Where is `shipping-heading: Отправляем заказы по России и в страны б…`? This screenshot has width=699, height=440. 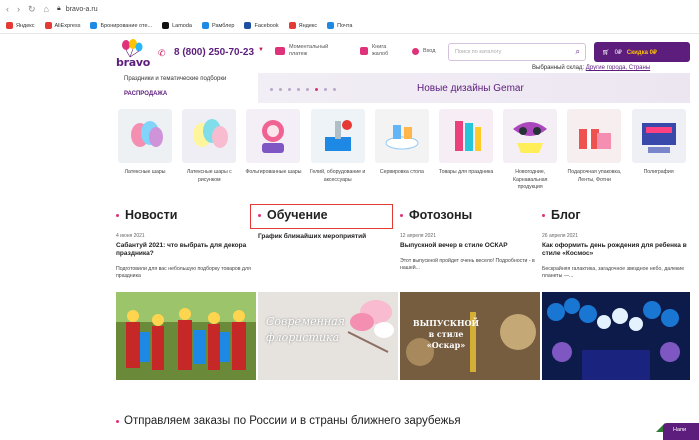
shipping-heading: Отправляем заказы по России и в страны б… is located at coordinates (288, 421).